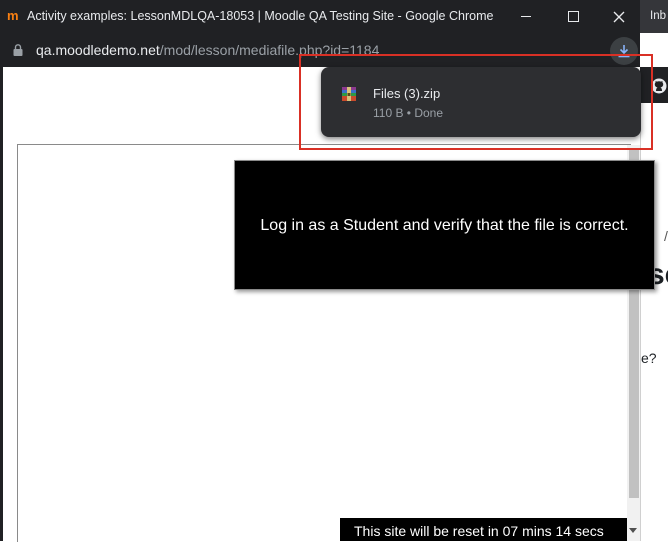 The image size is (668, 542). What do you see at coordinates (98, 50) in the screenshot?
I see `url-host: qa.moodledemo.net` at bounding box center [98, 50].